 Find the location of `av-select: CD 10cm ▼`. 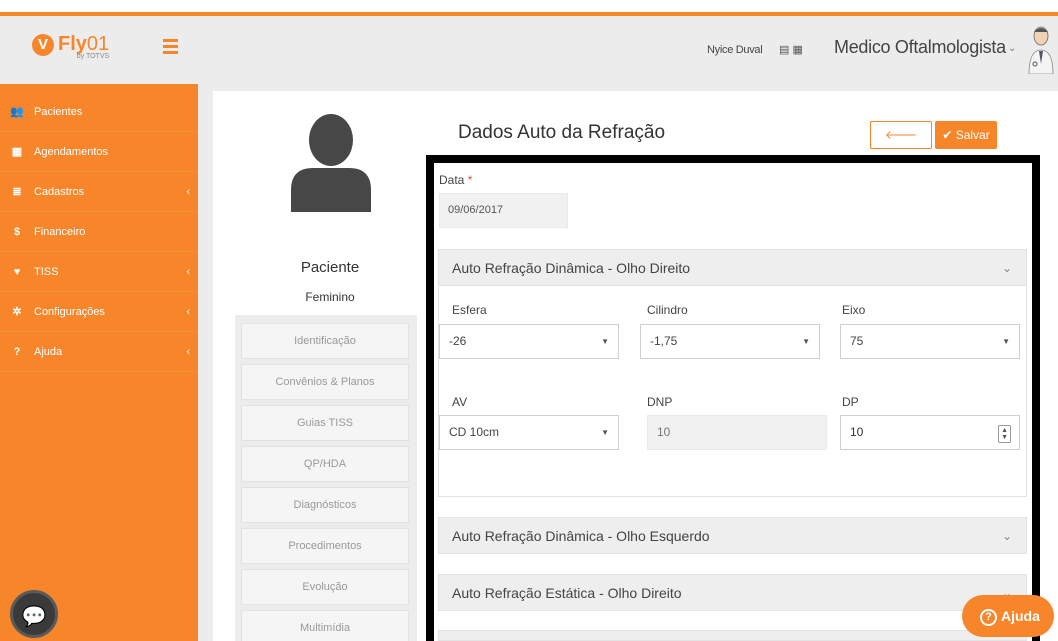

av-select: CD 10cm ▼ is located at coordinates (529, 432).